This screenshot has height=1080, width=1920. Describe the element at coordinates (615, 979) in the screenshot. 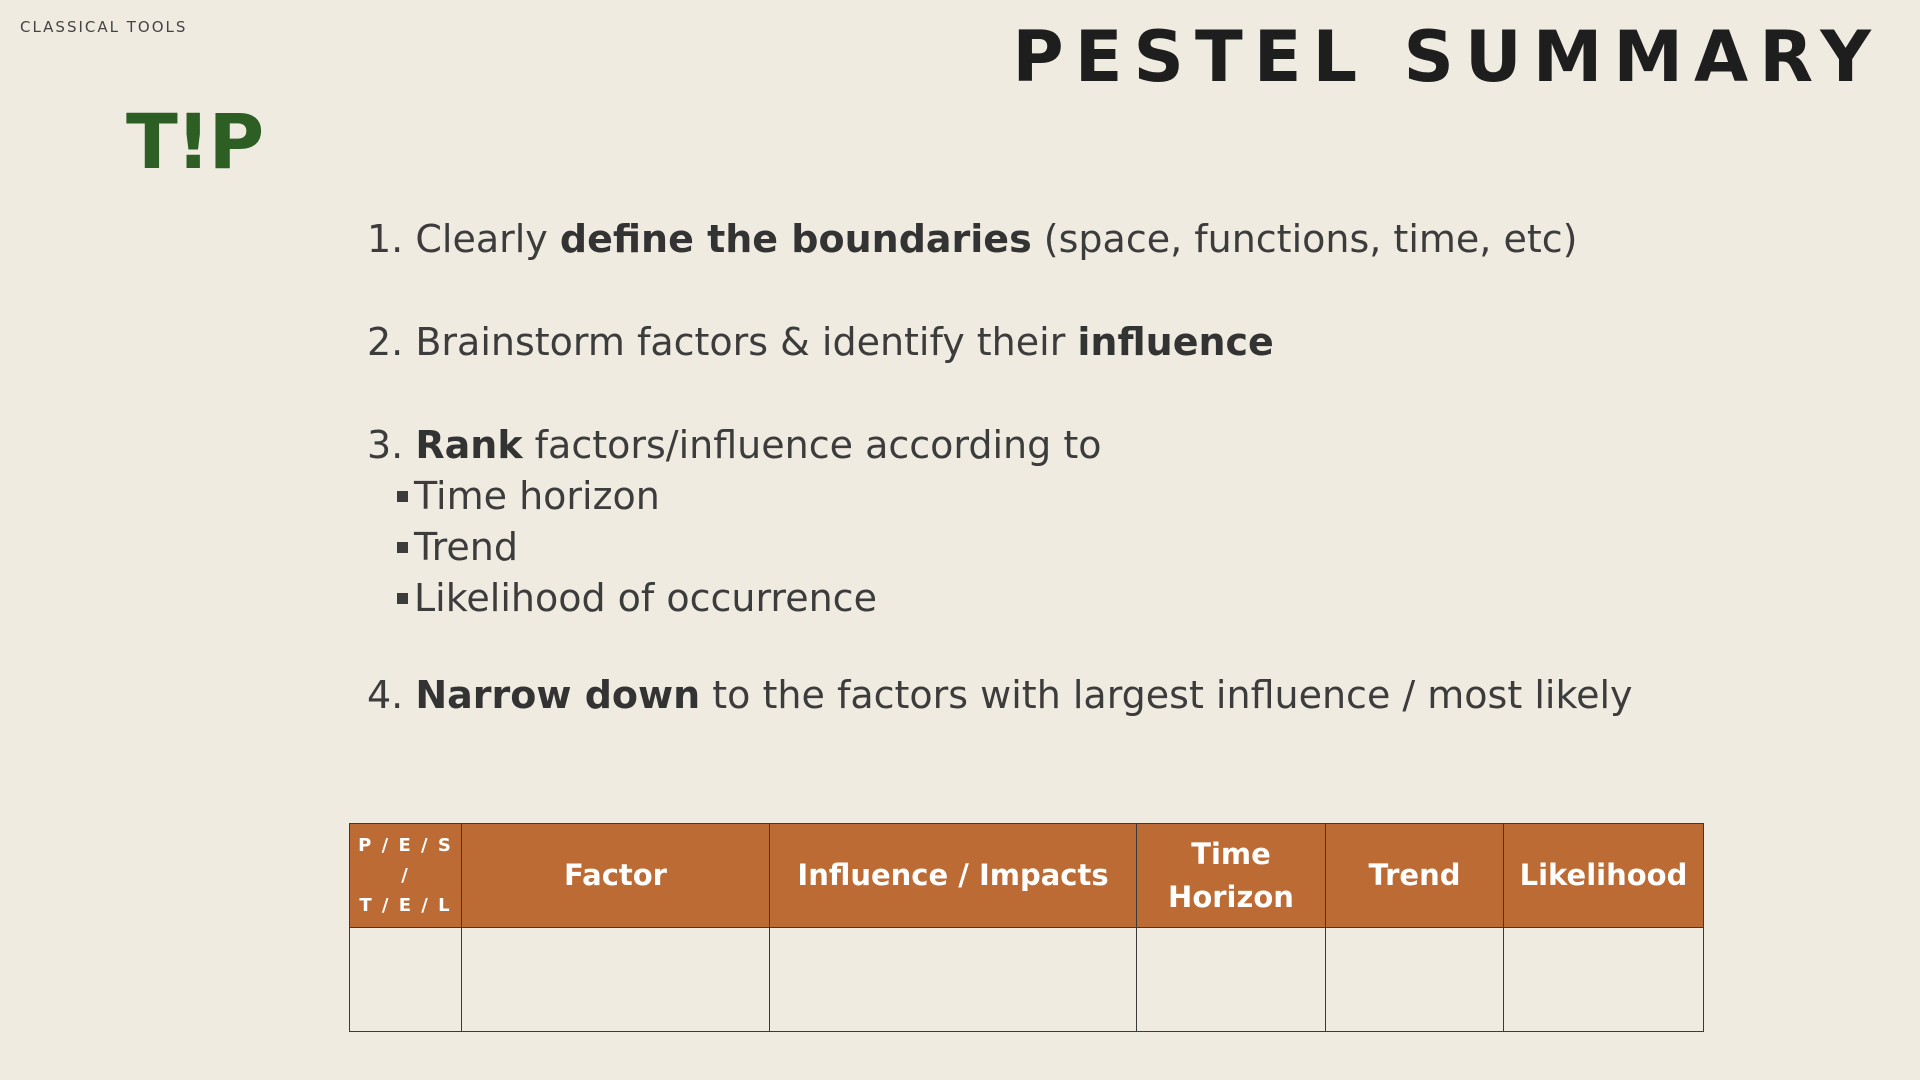

I see `cell-factor` at that location.